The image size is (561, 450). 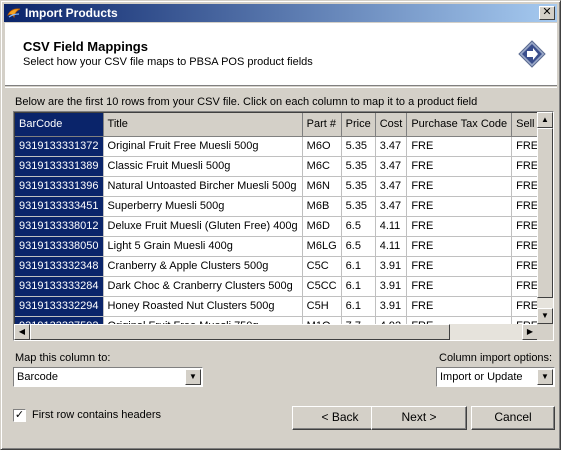 I want to click on table-cell: 9319133338050, so click(x=59, y=246).